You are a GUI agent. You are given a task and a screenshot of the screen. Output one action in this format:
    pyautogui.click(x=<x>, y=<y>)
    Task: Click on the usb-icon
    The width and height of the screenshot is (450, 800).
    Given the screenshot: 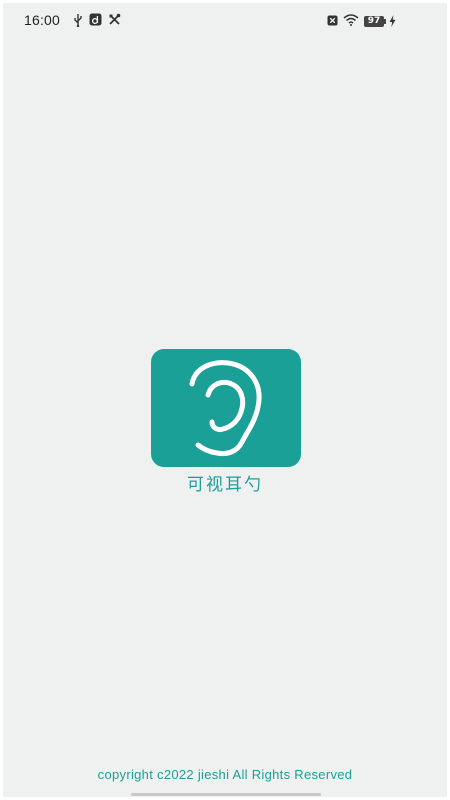 What is the action you would take?
    pyautogui.click(x=78, y=20)
    